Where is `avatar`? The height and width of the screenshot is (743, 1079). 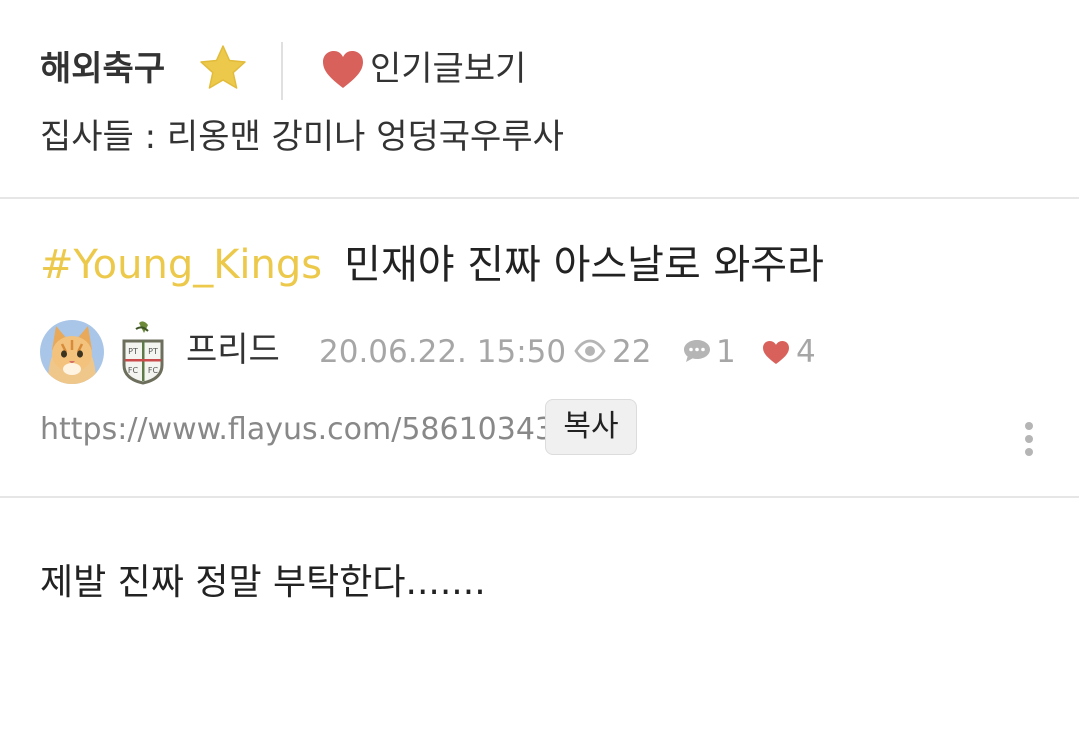
avatar is located at coordinates (72, 352).